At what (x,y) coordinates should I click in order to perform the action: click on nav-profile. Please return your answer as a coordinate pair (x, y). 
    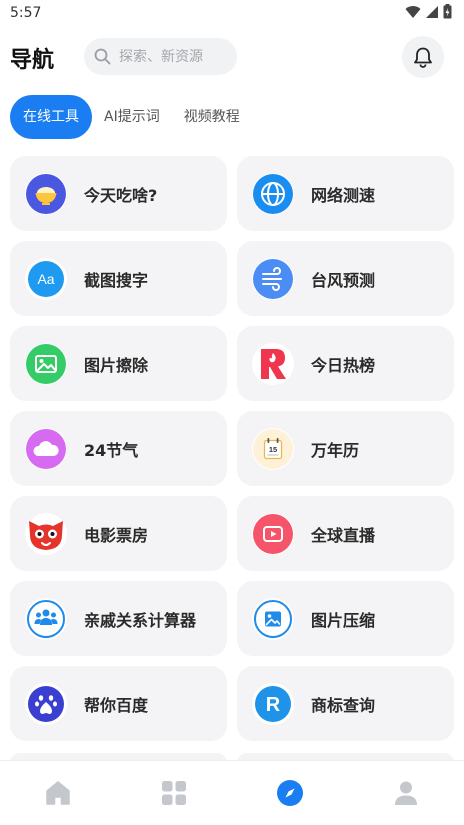
    Looking at the image, I should click on (406, 793).